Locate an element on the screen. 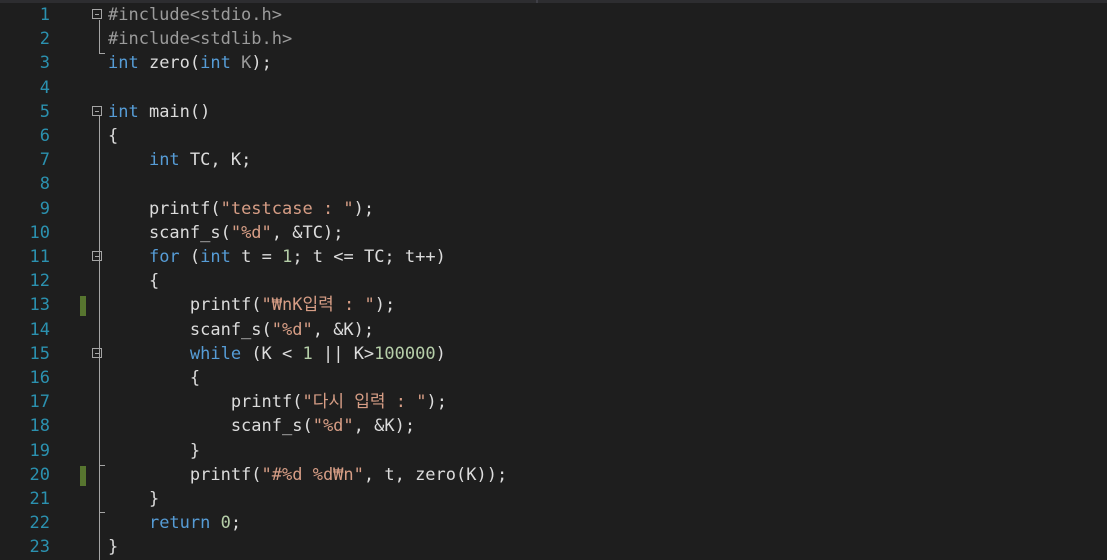 This screenshot has height=560, width=1107. code-token: return is located at coordinates (179, 523).